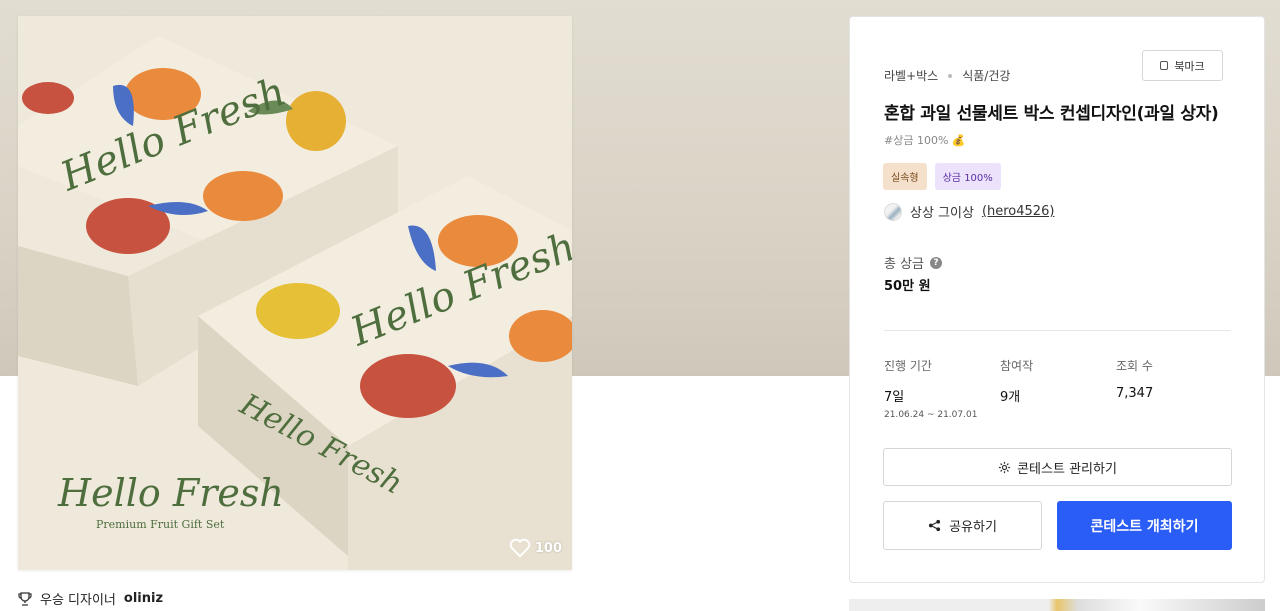  I want to click on badge-prize-full: 상금 100%, so click(967, 176).